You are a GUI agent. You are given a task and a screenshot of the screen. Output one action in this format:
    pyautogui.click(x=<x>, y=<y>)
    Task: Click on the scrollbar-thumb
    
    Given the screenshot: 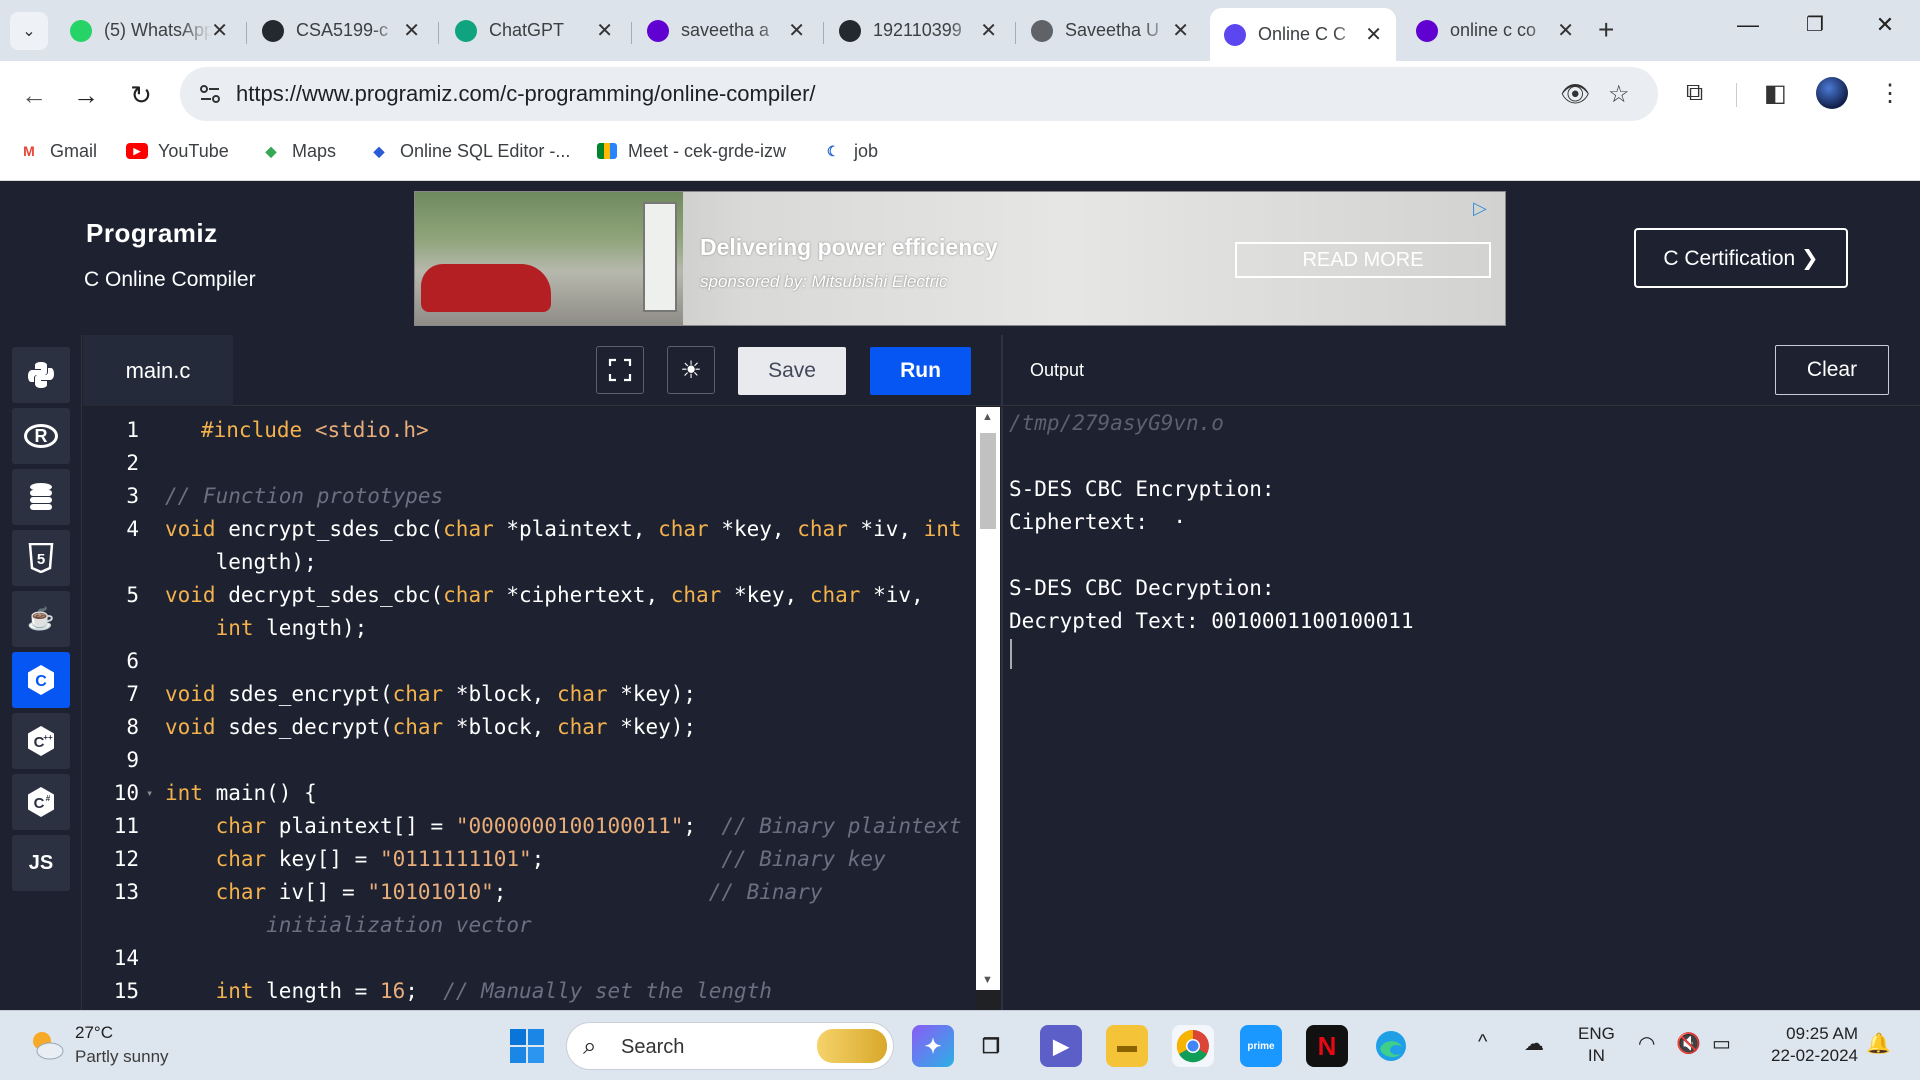 What is the action you would take?
    pyautogui.click(x=988, y=481)
    